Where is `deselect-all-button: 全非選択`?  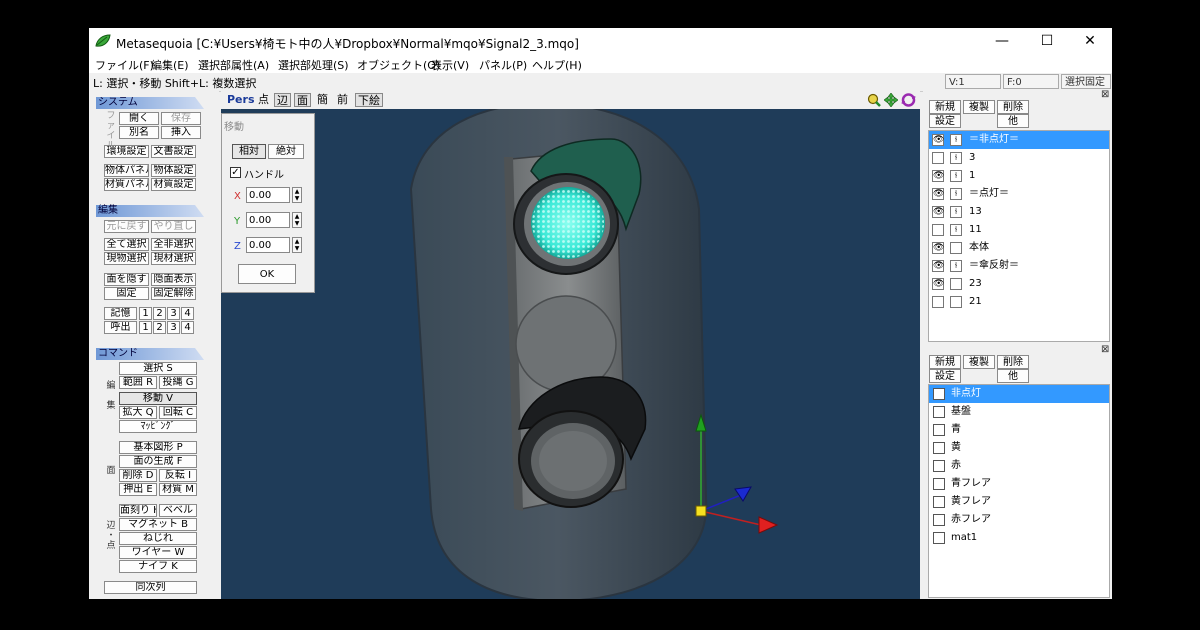
deselect-all-button: 全非選択 is located at coordinates (173, 244).